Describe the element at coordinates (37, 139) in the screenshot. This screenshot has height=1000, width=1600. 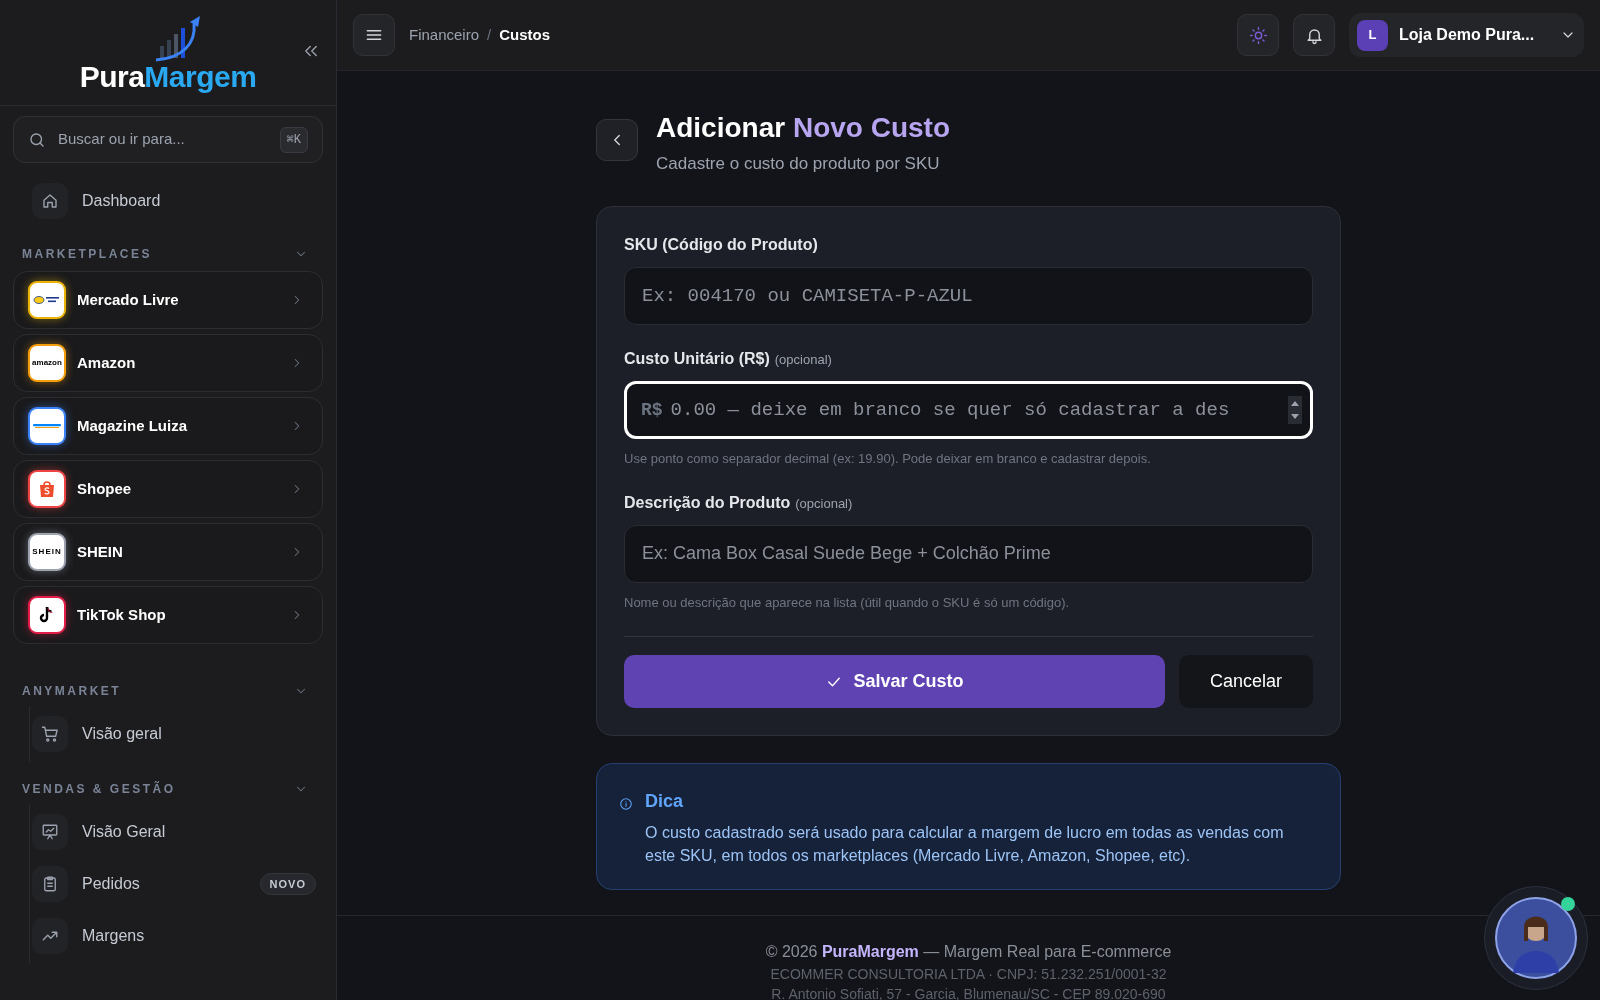
I see `search-icon` at that location.